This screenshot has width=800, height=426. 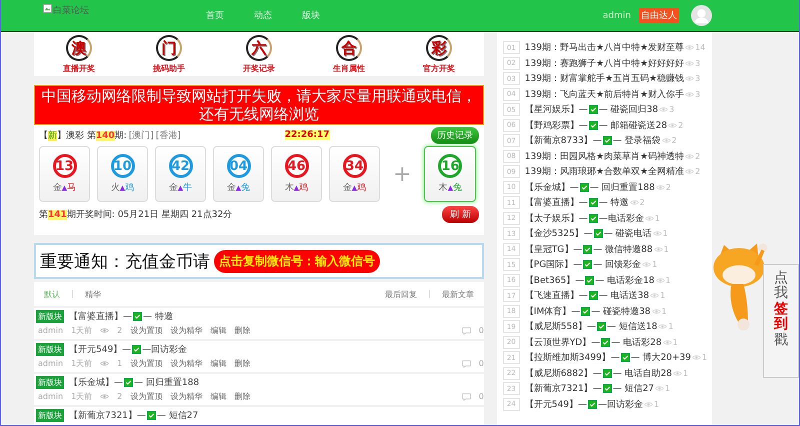 I want to click on sidebar-link: — 碰瓷回归38, so click(x=628, y=109).